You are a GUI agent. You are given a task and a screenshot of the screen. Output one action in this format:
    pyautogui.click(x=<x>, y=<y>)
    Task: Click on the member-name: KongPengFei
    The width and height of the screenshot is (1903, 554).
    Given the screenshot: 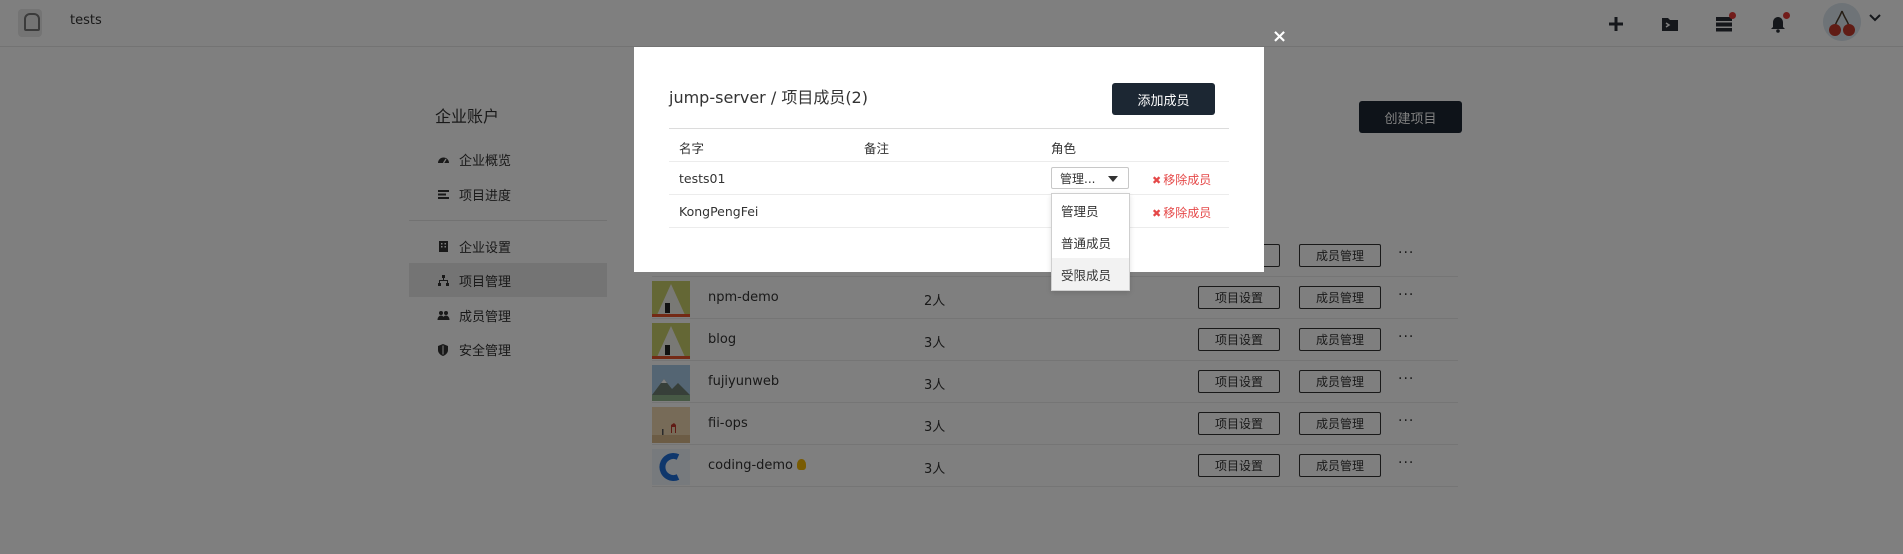 What is the action you would take?
    pyautogui.click(x=719, y=211)
    